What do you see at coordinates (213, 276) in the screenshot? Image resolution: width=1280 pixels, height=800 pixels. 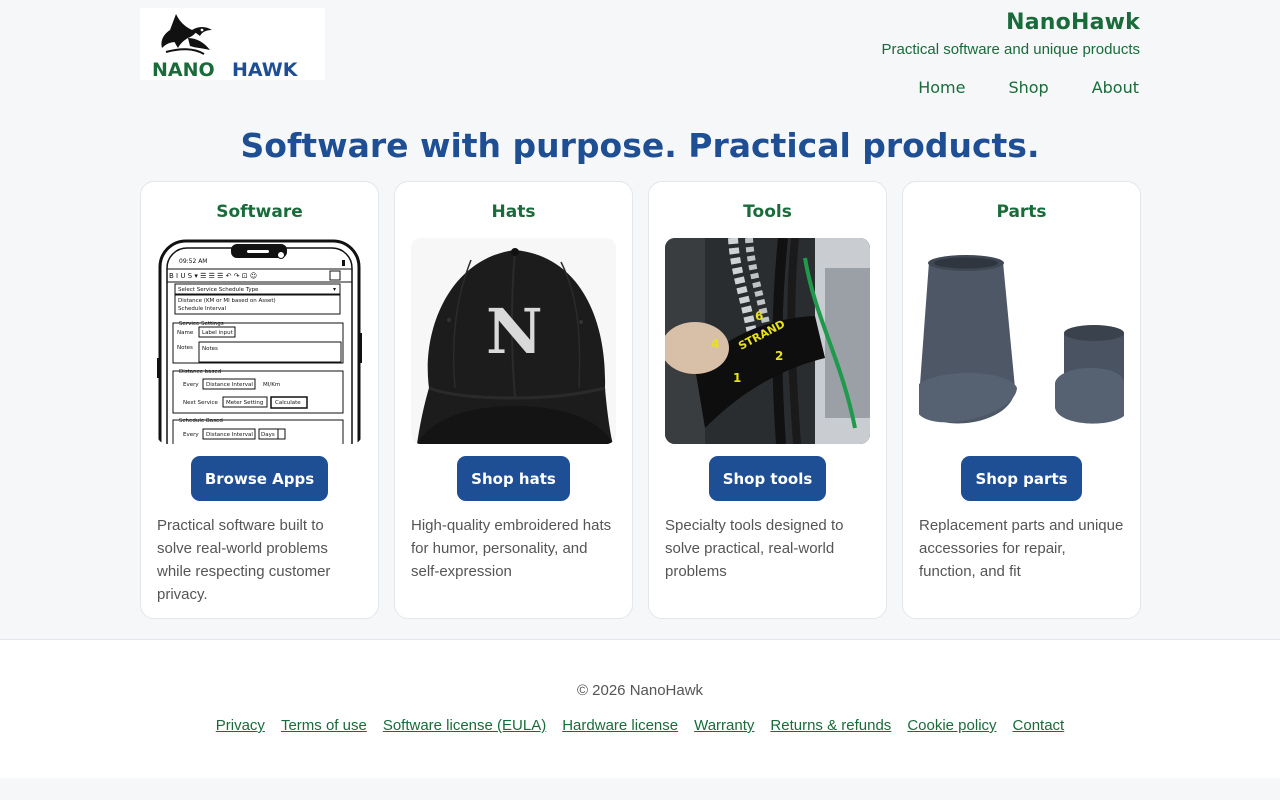 I see `svg-text: B I U S ▾ ☰ ☰ ☰ ↶ ↷ ⊡ ☺` at bounding box center [213, 276].